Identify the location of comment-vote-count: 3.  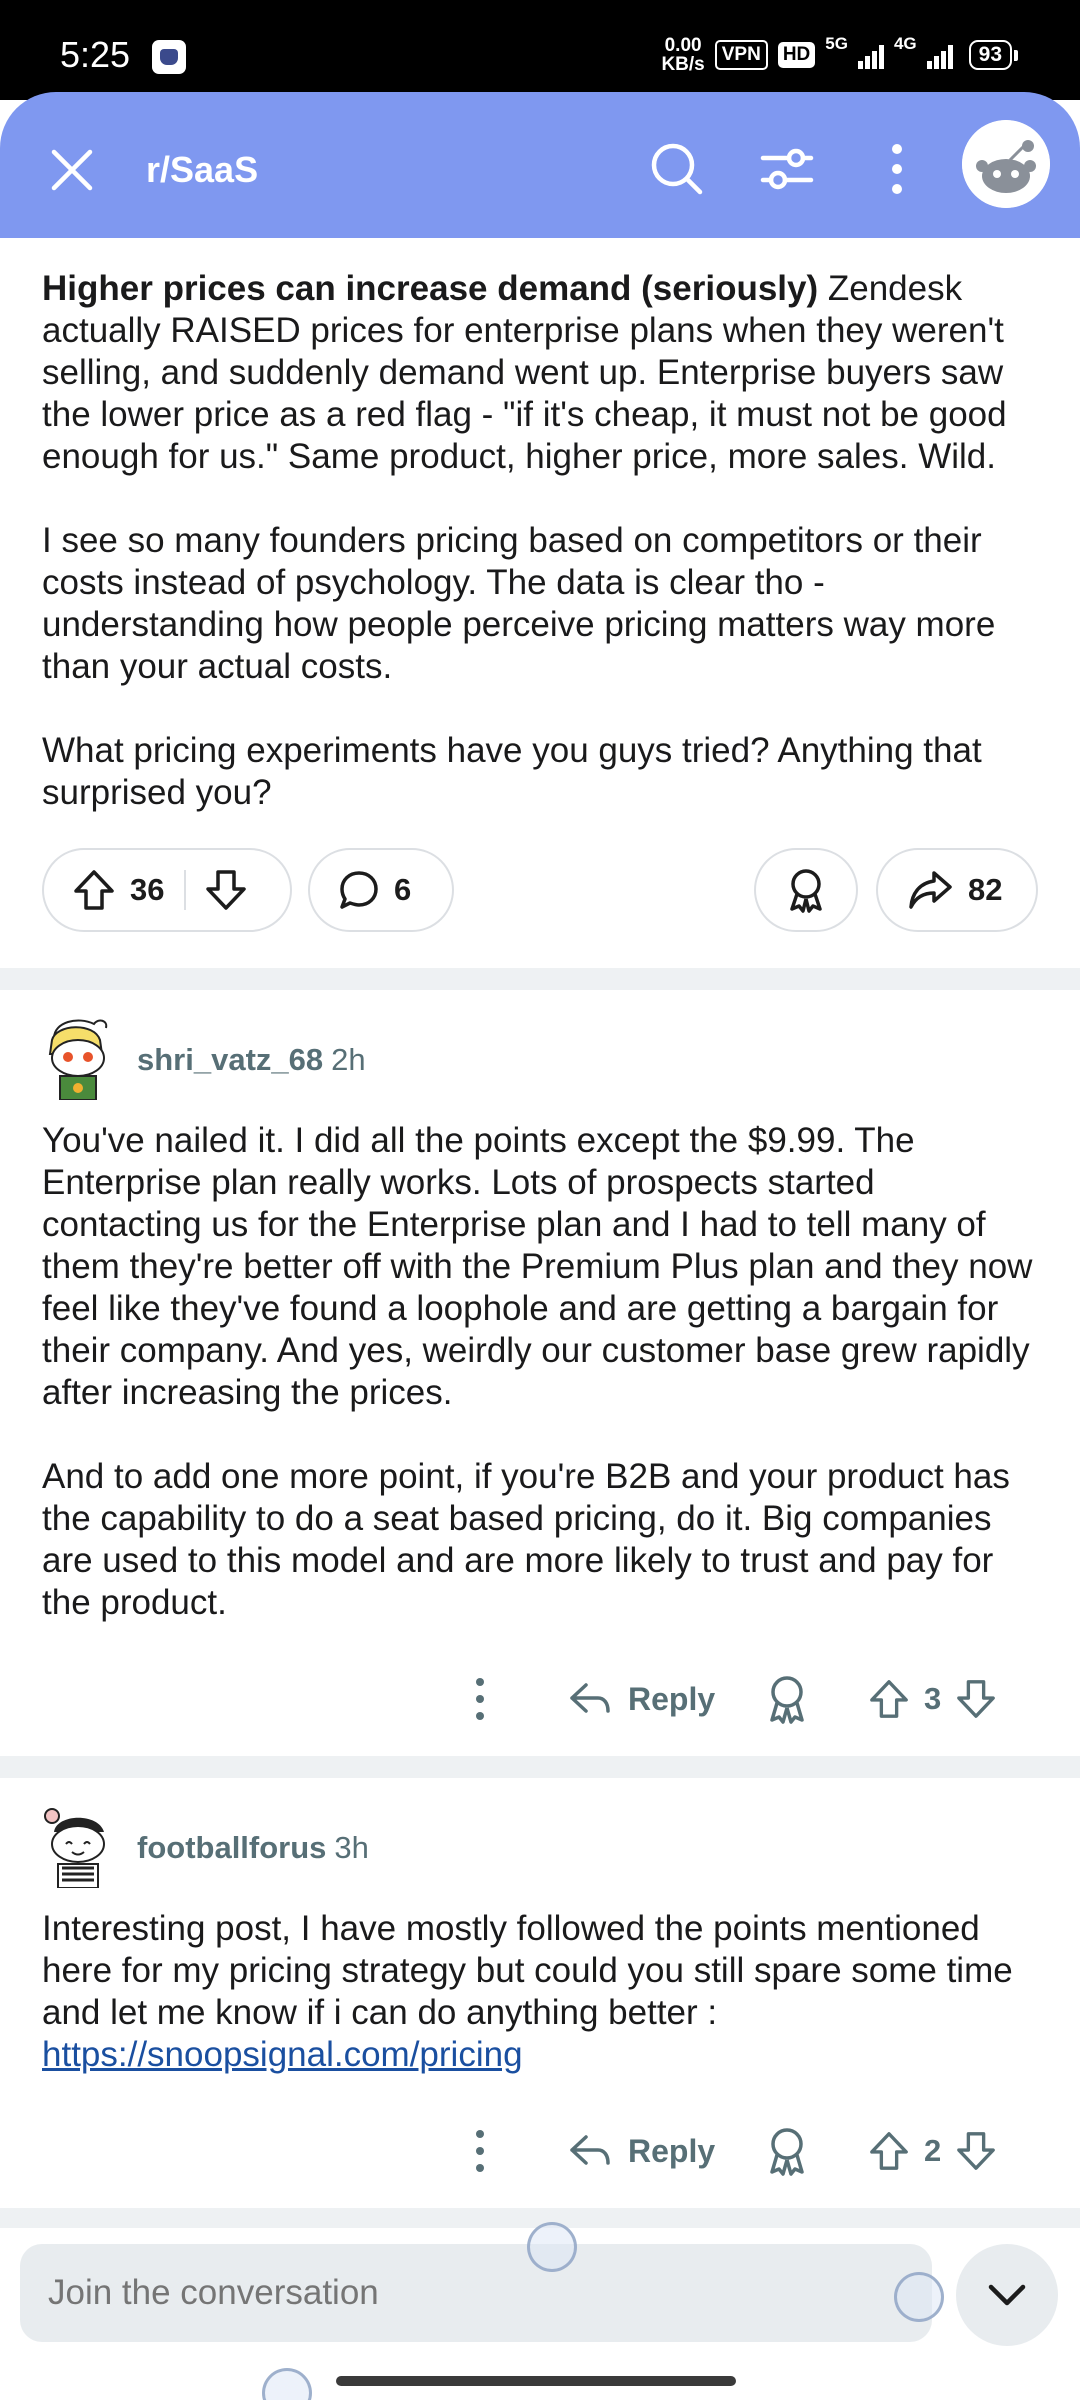
(933, 1698).